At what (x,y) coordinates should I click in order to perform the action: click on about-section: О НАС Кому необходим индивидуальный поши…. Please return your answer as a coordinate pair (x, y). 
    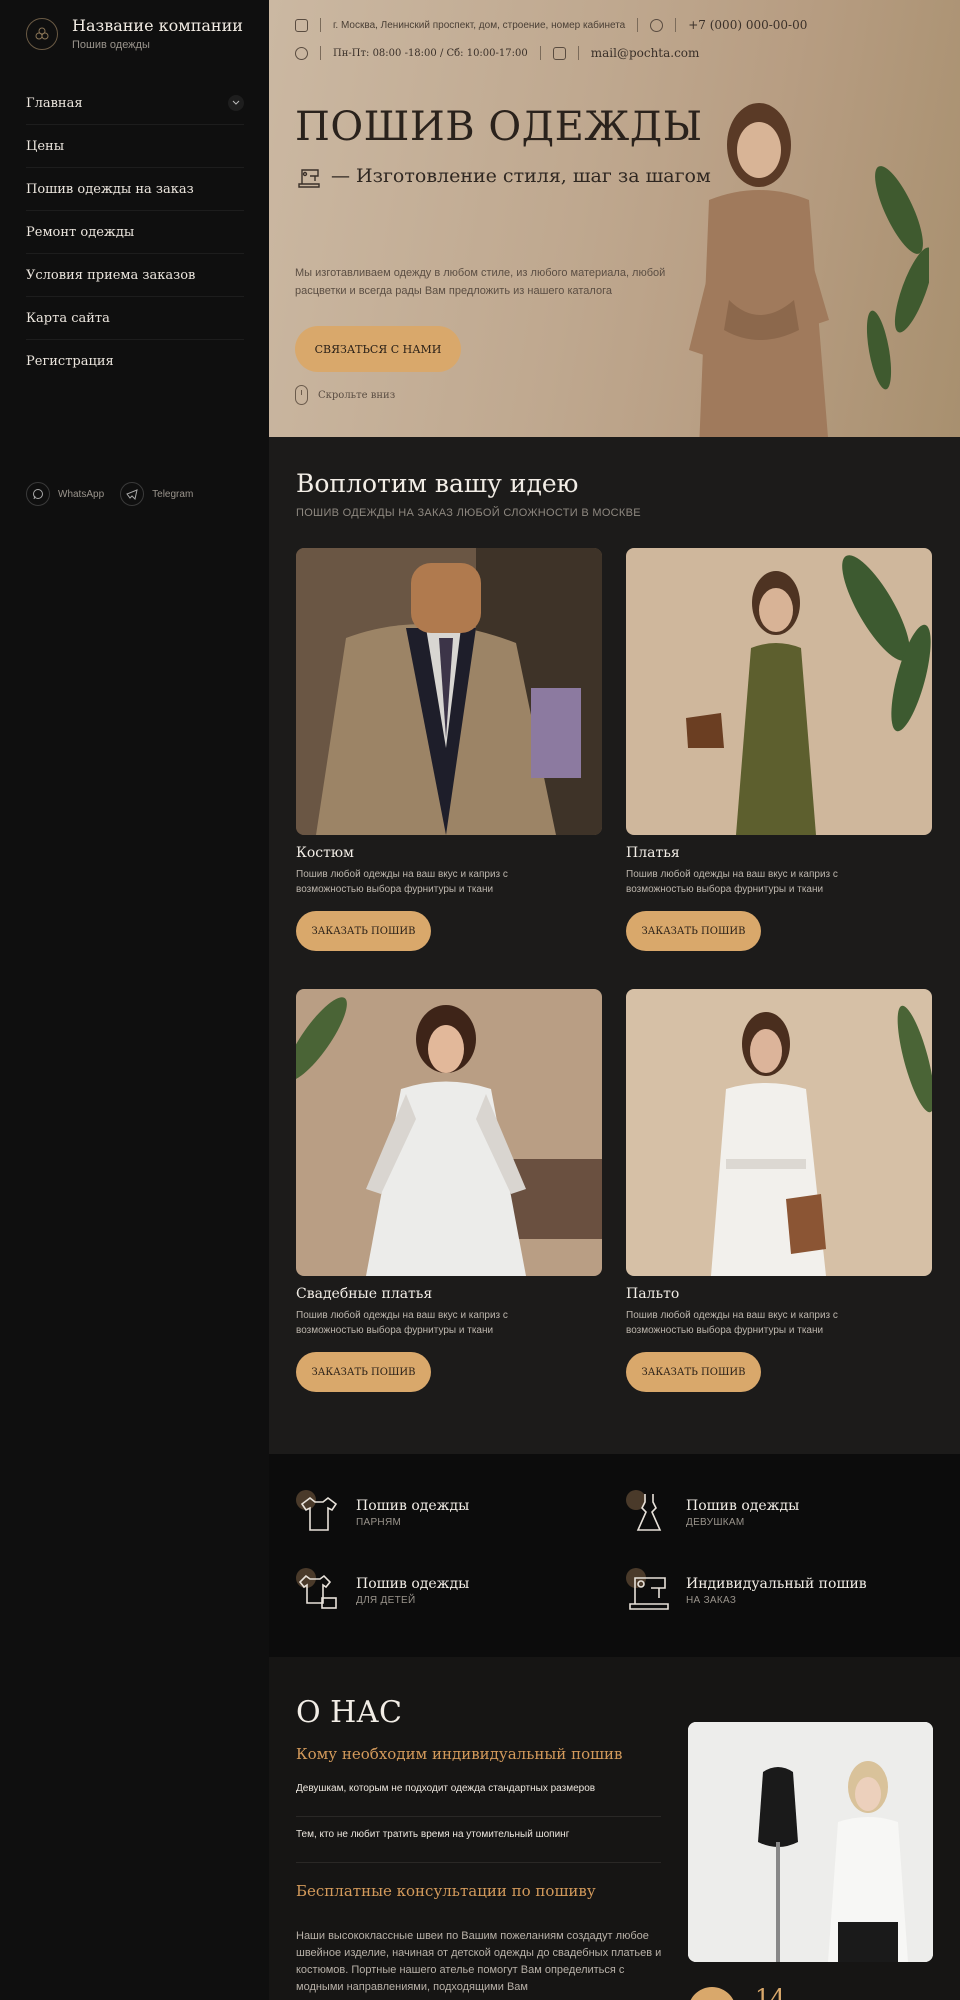
    Looking at the image, I should click on (614, 1828).